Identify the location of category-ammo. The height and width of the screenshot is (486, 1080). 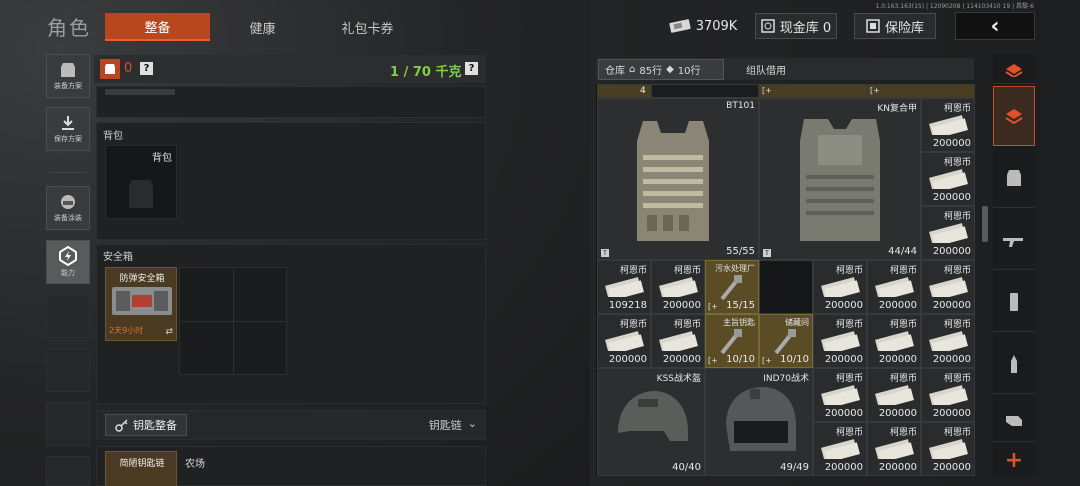
(1014, 364).